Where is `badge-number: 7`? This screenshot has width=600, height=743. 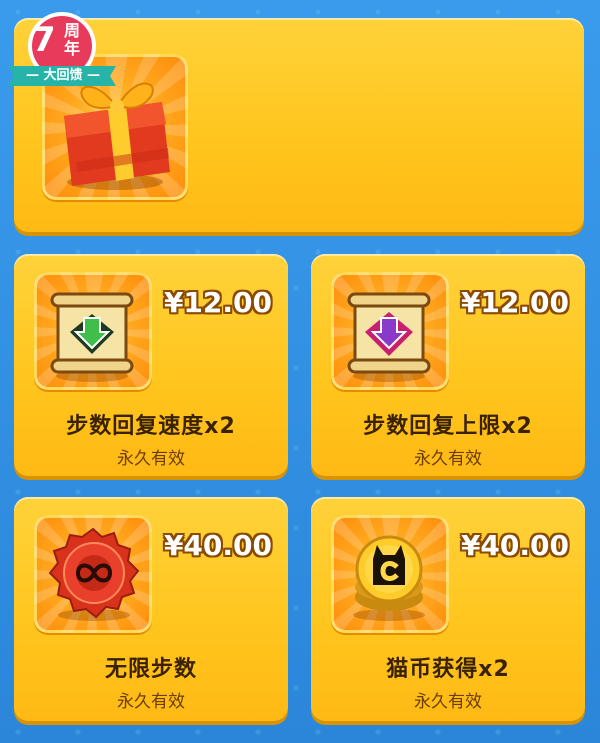 badge-number: 7 is located at coordinates (44, 40).